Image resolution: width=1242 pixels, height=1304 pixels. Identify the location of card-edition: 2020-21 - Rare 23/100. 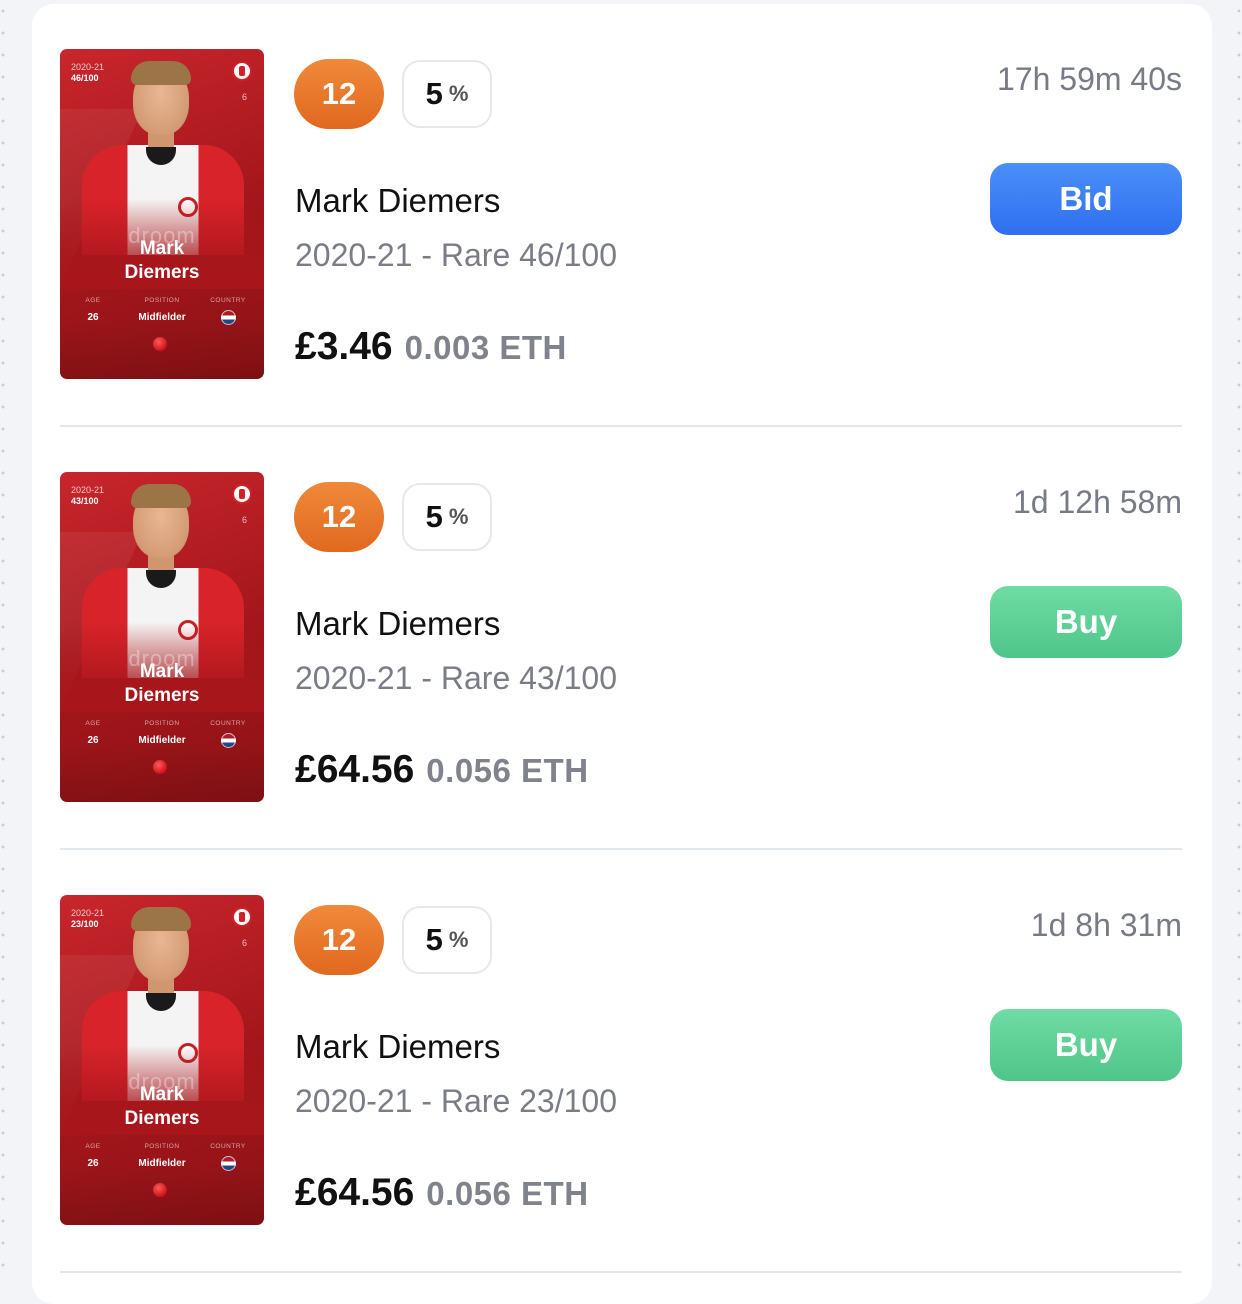
(456, 1101).